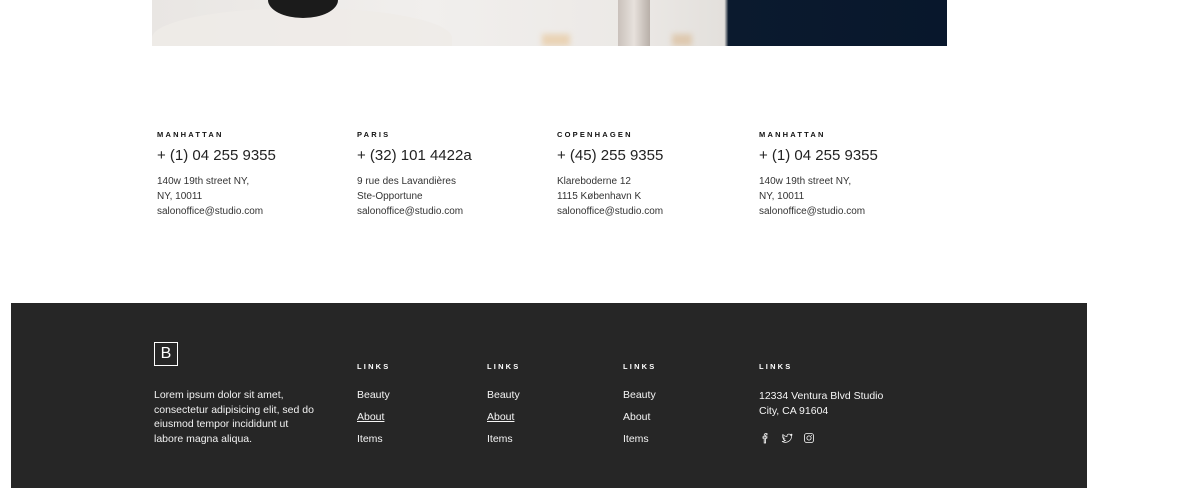 The image size is (1187, 488). What do you see at coordinates (374, 134) in the screenshot?
I see `contact-city: PARIS` at bounding box center [374, 134].